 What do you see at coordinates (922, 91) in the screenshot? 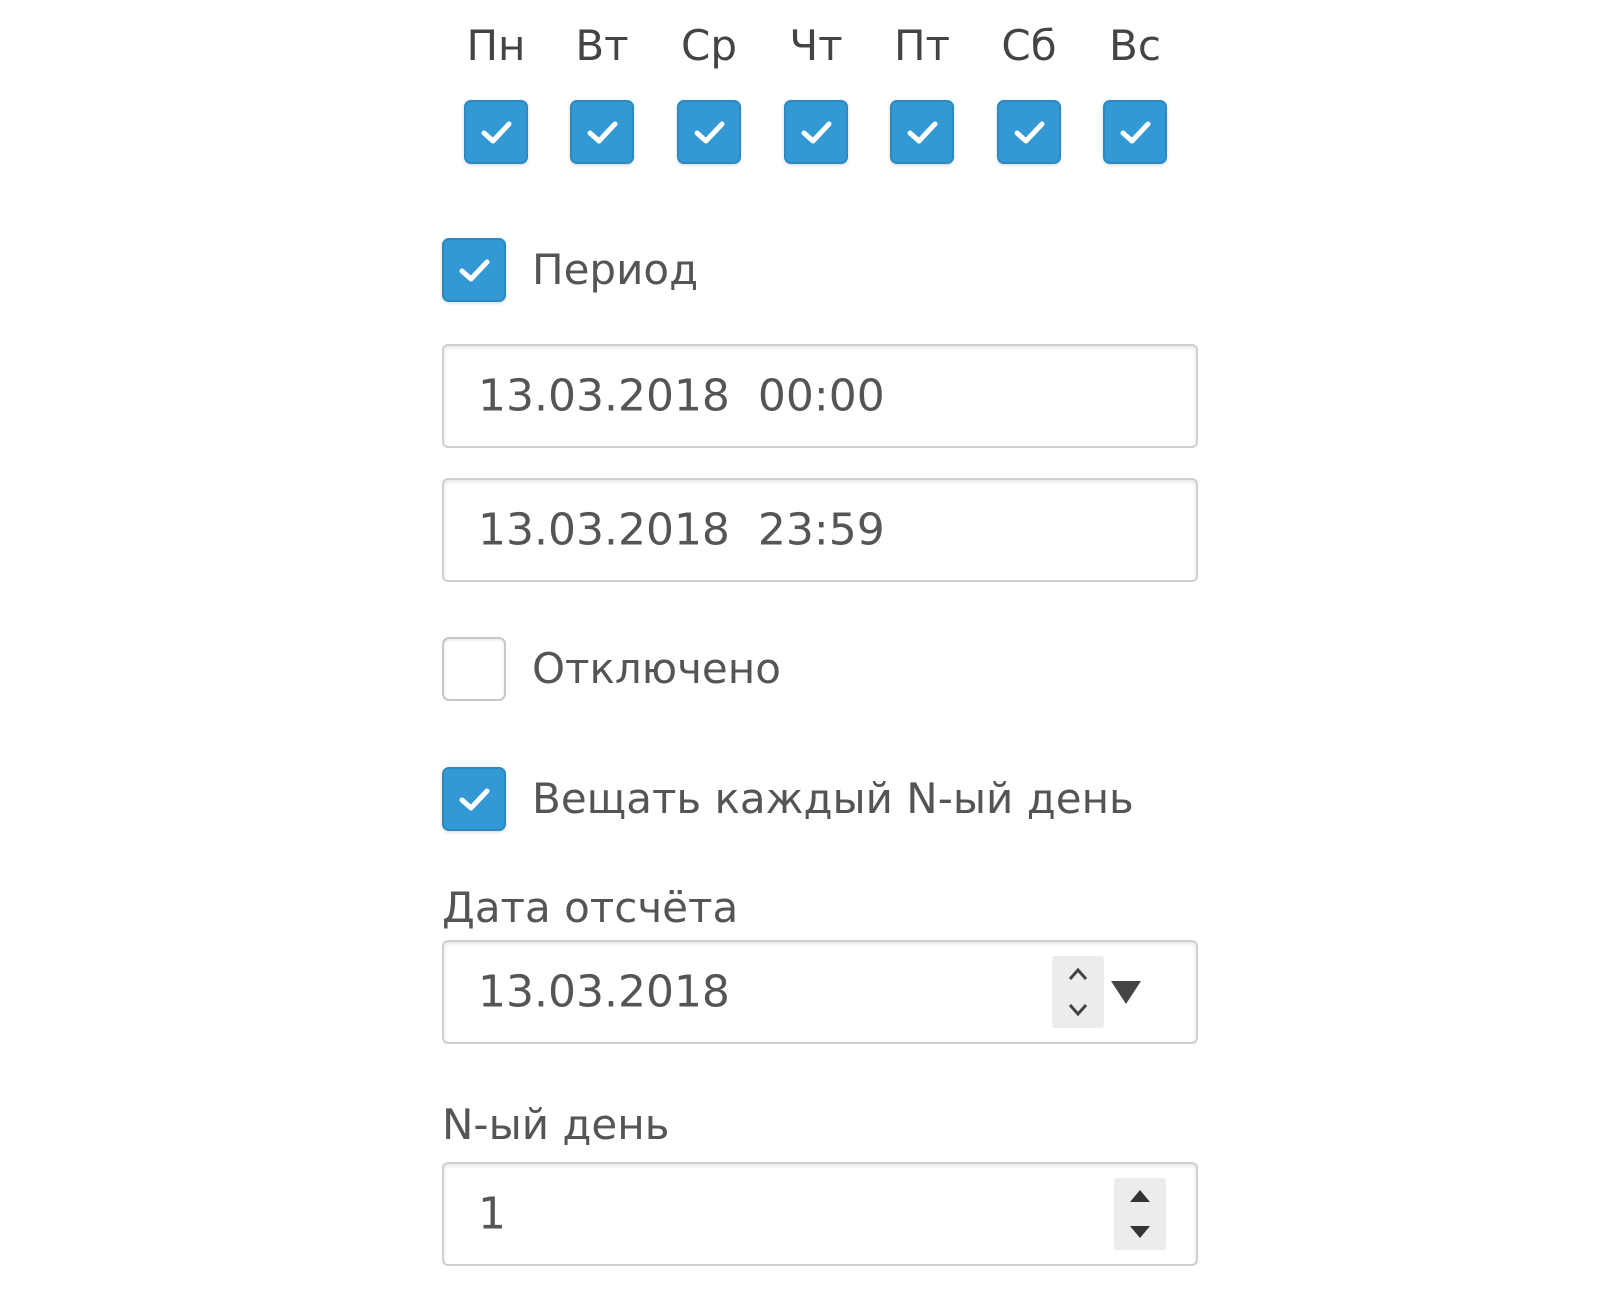
I see `weekday-fri: Пт` at bounding box center [922, 91].